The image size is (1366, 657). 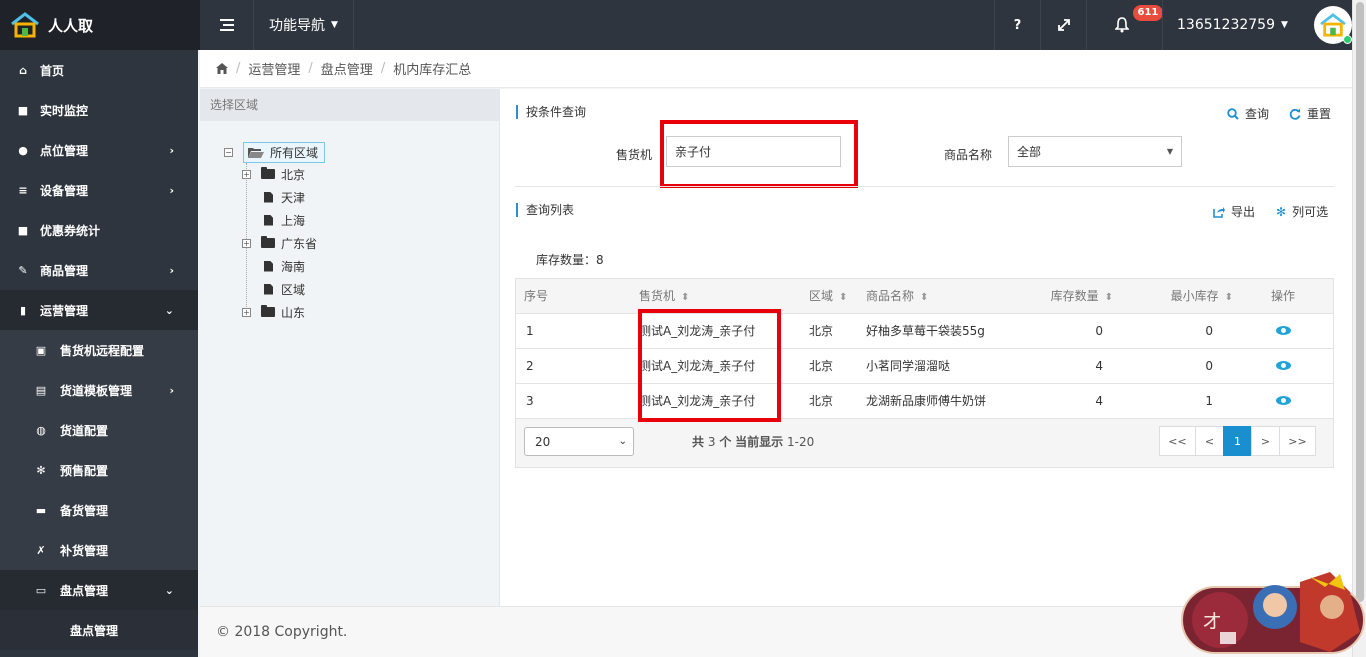 I want to click on tree-node-shandong: + 山东, so click(x=273, y=312).